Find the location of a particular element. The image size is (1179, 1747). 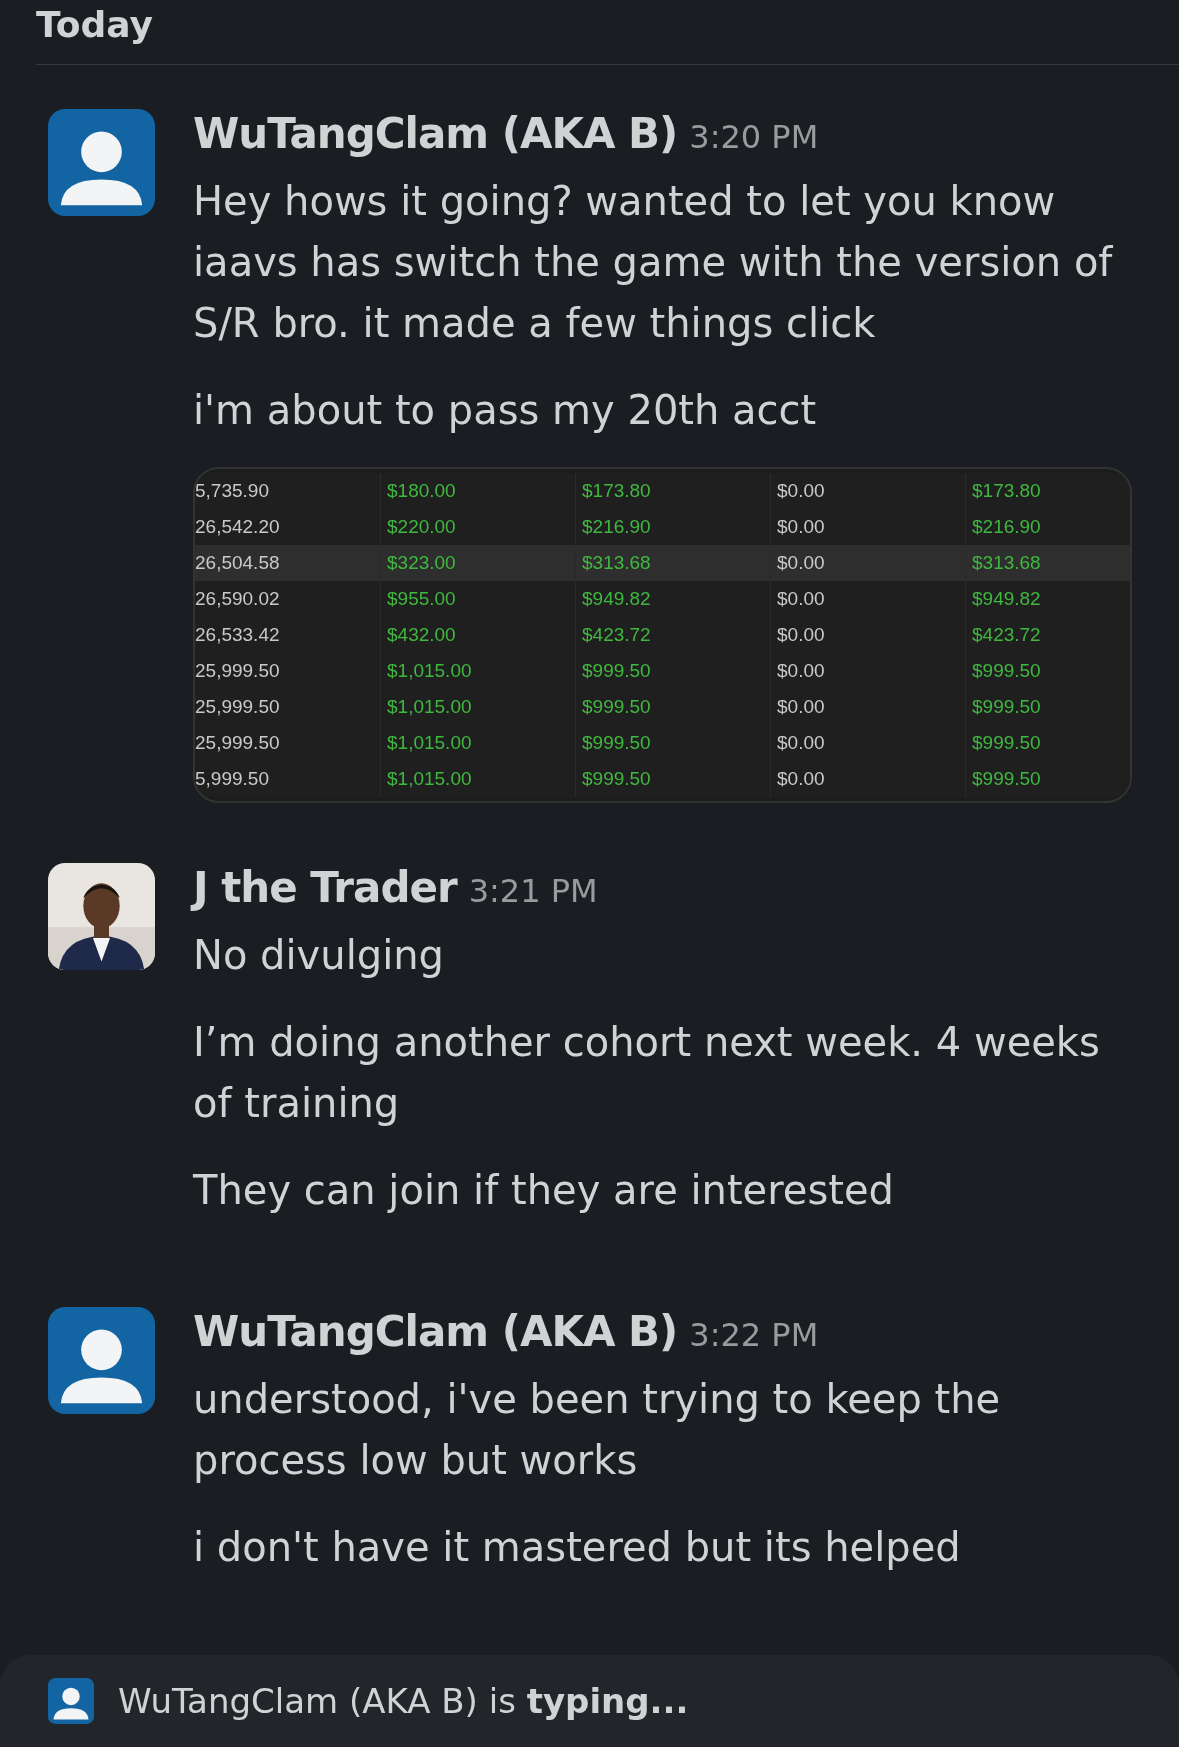

message-text: They can join if they are interested is located at coordinates (544, 1190).